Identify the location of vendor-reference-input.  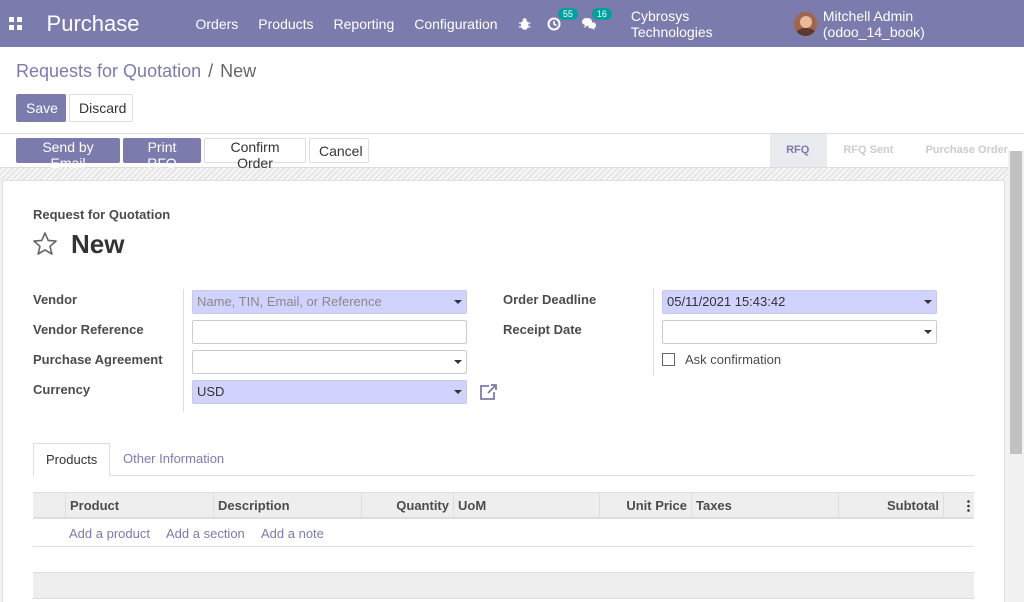
(329, 332).